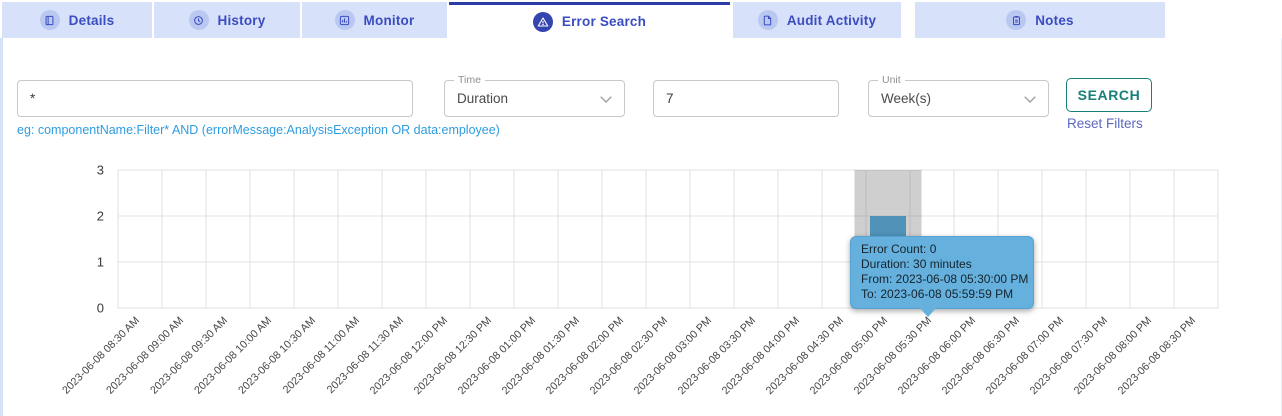 The image size is (1282, 416). I want to click on svg-text: 0, so click(100, 308).